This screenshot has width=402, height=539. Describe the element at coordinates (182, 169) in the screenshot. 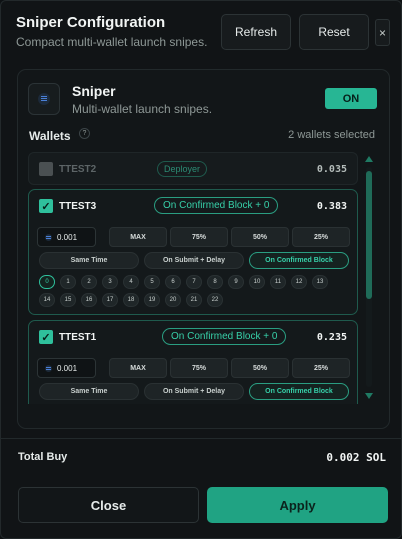

I see `deployer-badge: Deployer` at that location.